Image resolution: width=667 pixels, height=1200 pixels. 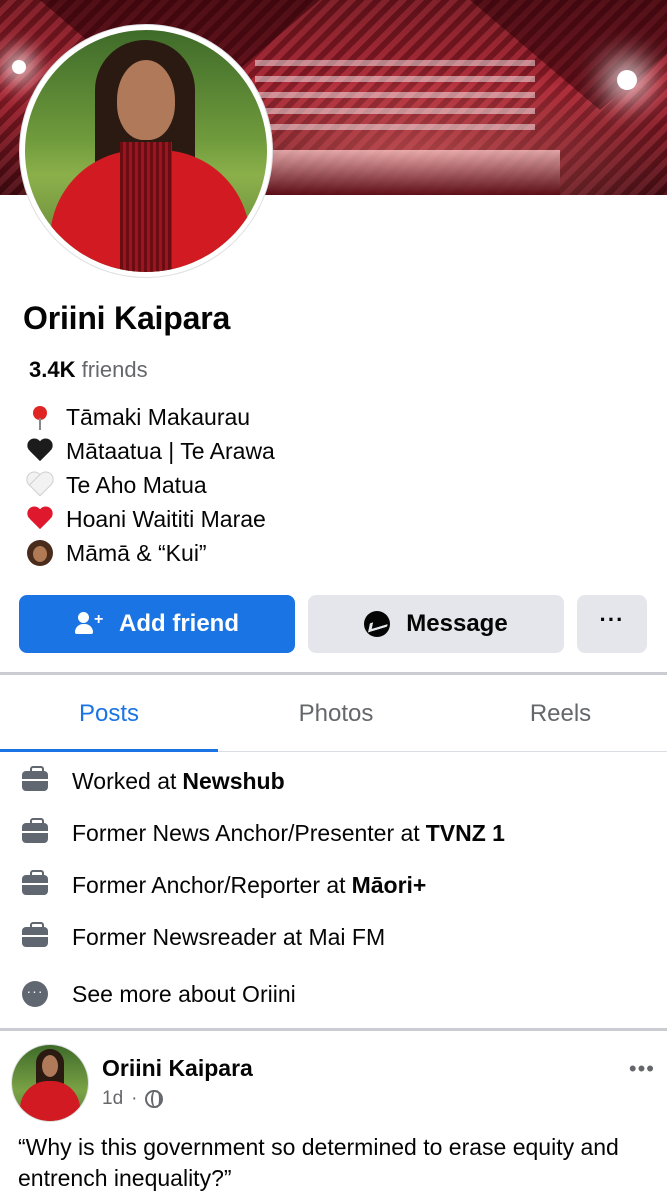 I want to click on add-friend-label: Add friend, so click(x=179, y=623).